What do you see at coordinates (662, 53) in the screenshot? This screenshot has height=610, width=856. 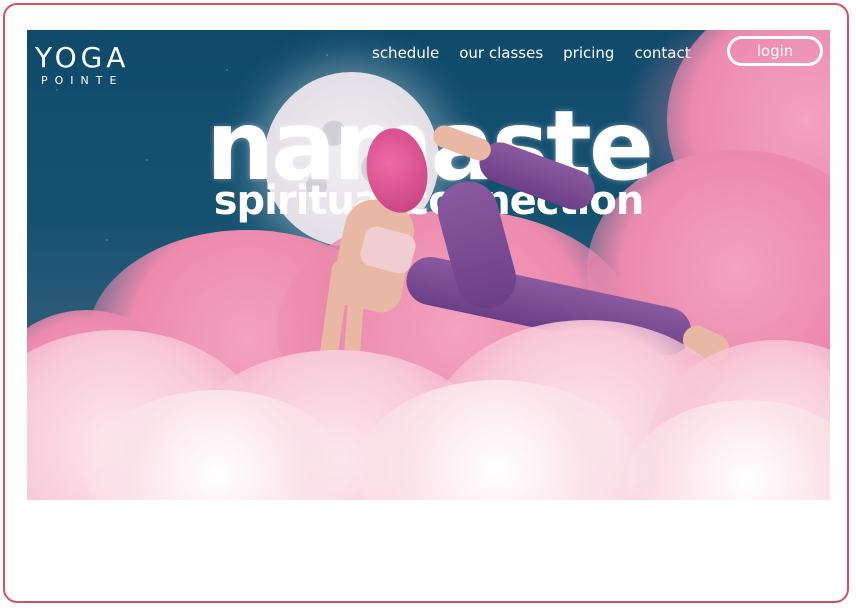 I see `nav-link-contact: contact` at bounding box center [662, 53].